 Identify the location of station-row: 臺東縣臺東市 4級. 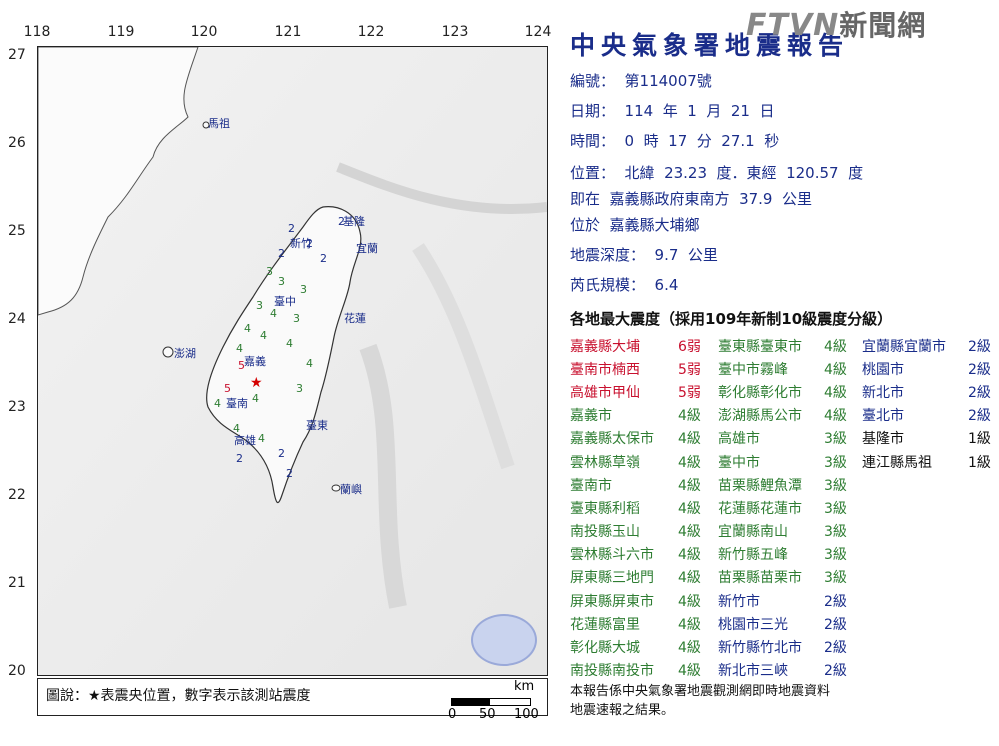
(789, 345).